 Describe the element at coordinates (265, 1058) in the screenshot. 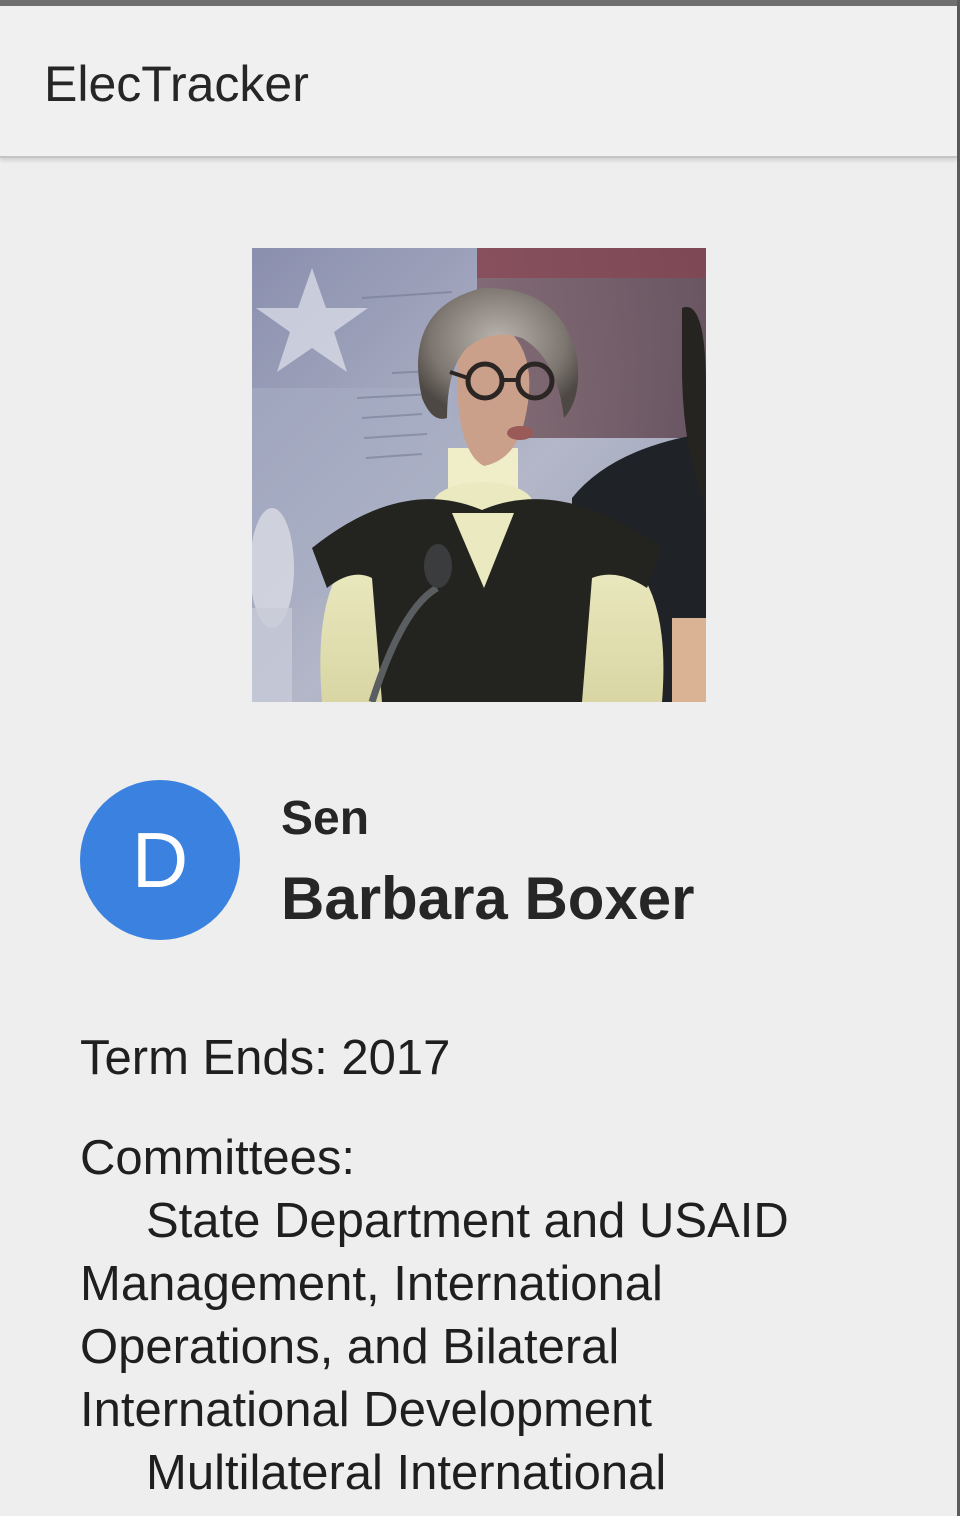

I see `term-ends: Term Ends: 2017` at that location.